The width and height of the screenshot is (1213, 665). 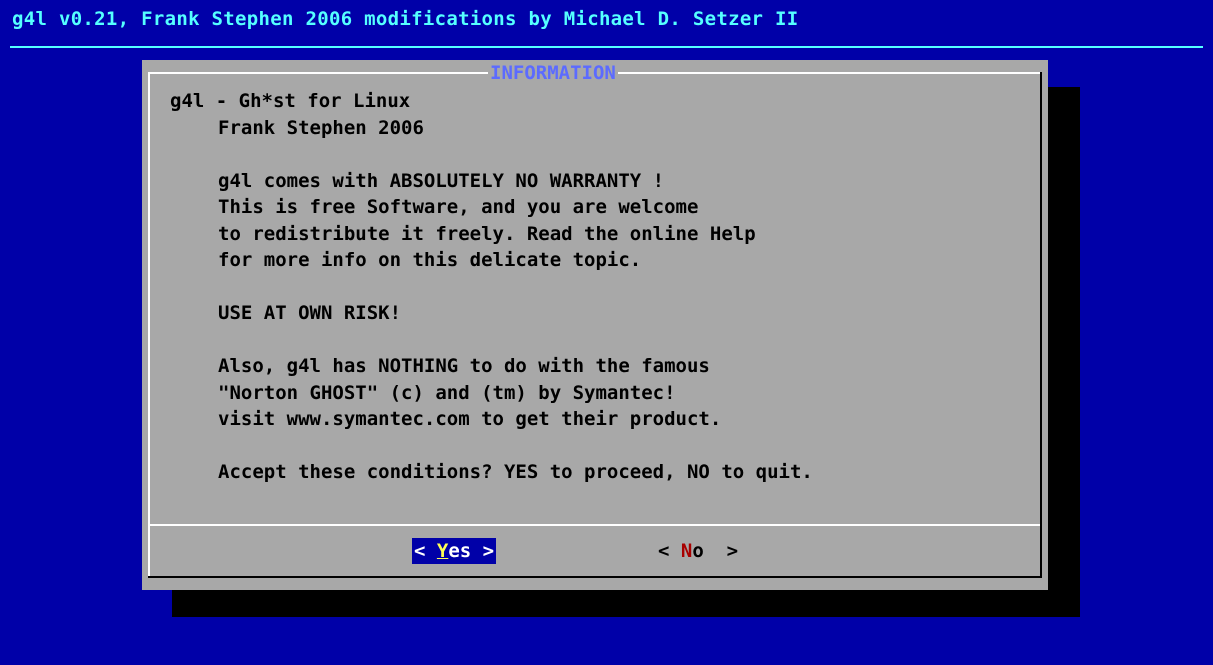 What do you see at coordinates (441, 180) in the screenshot?
I see `message-line: g4l comes with ABSOLUTELY NO WARRANTY !` at bounding box center [441, 180].